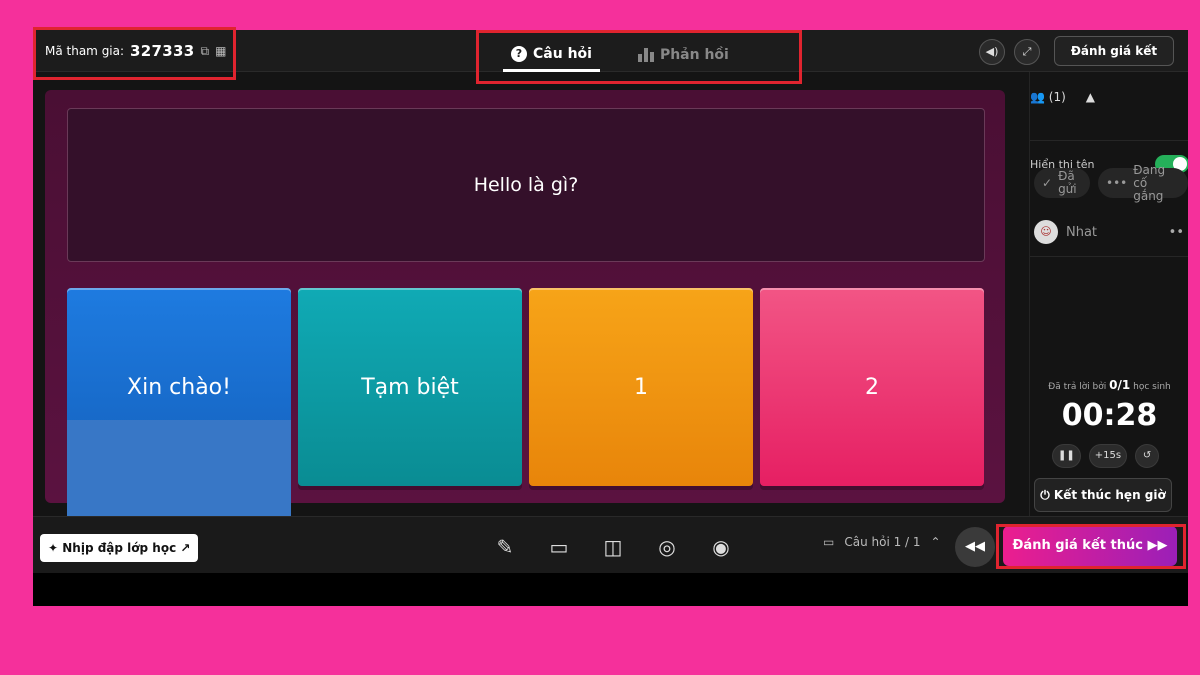 The height and width of the screenshot is (675, 1200). Describe the element at coordinates (53, 548) in the screenshot. I see `sparkle-icon: ✦` at that location.